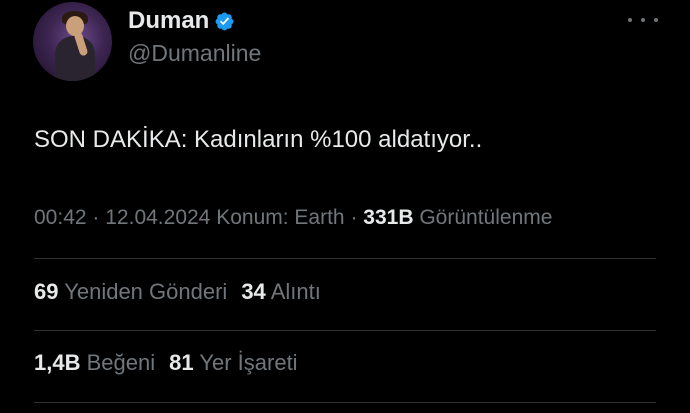  Describe the element at coordinates (57, 362) in the screenshot. I see `likes-count: 1,4B` at that location.